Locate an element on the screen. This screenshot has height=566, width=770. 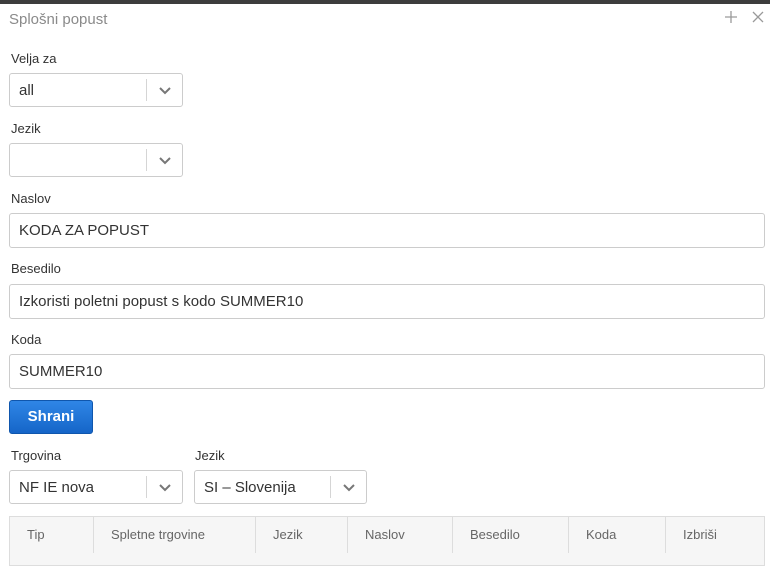
column-header-delete: Izbriši is located at coordinates (715, 535).